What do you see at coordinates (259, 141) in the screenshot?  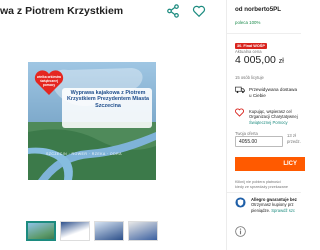 I see `offer-input` at bounding box center [259, 141].